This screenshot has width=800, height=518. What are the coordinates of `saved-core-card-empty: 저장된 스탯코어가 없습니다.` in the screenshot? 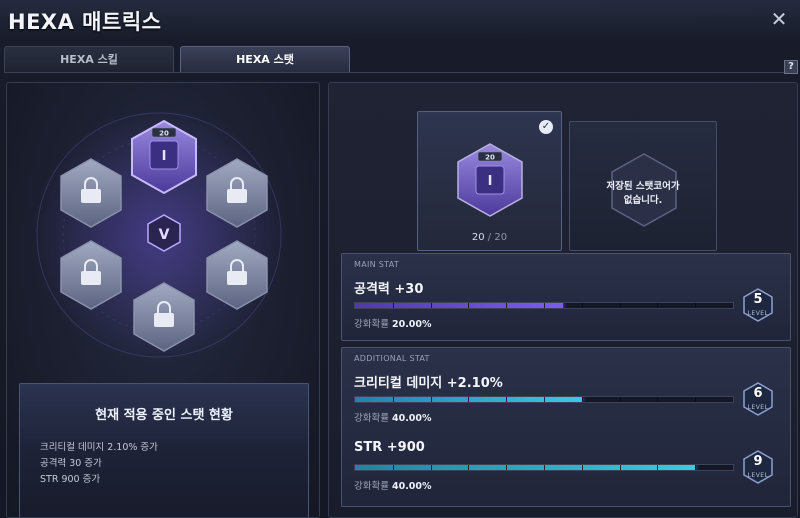 It's located at (643, 186).